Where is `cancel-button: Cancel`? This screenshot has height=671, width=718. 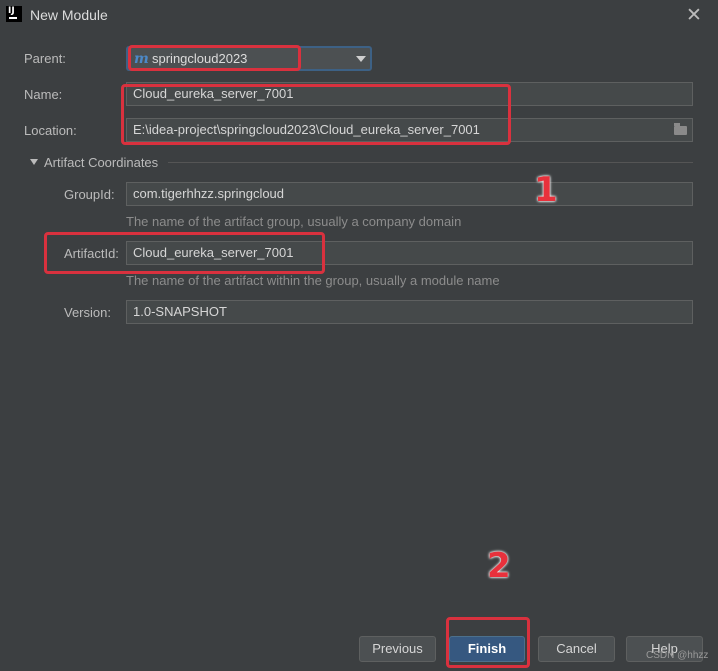 cancel-button: Cancel is located at coordinates (576, 649).